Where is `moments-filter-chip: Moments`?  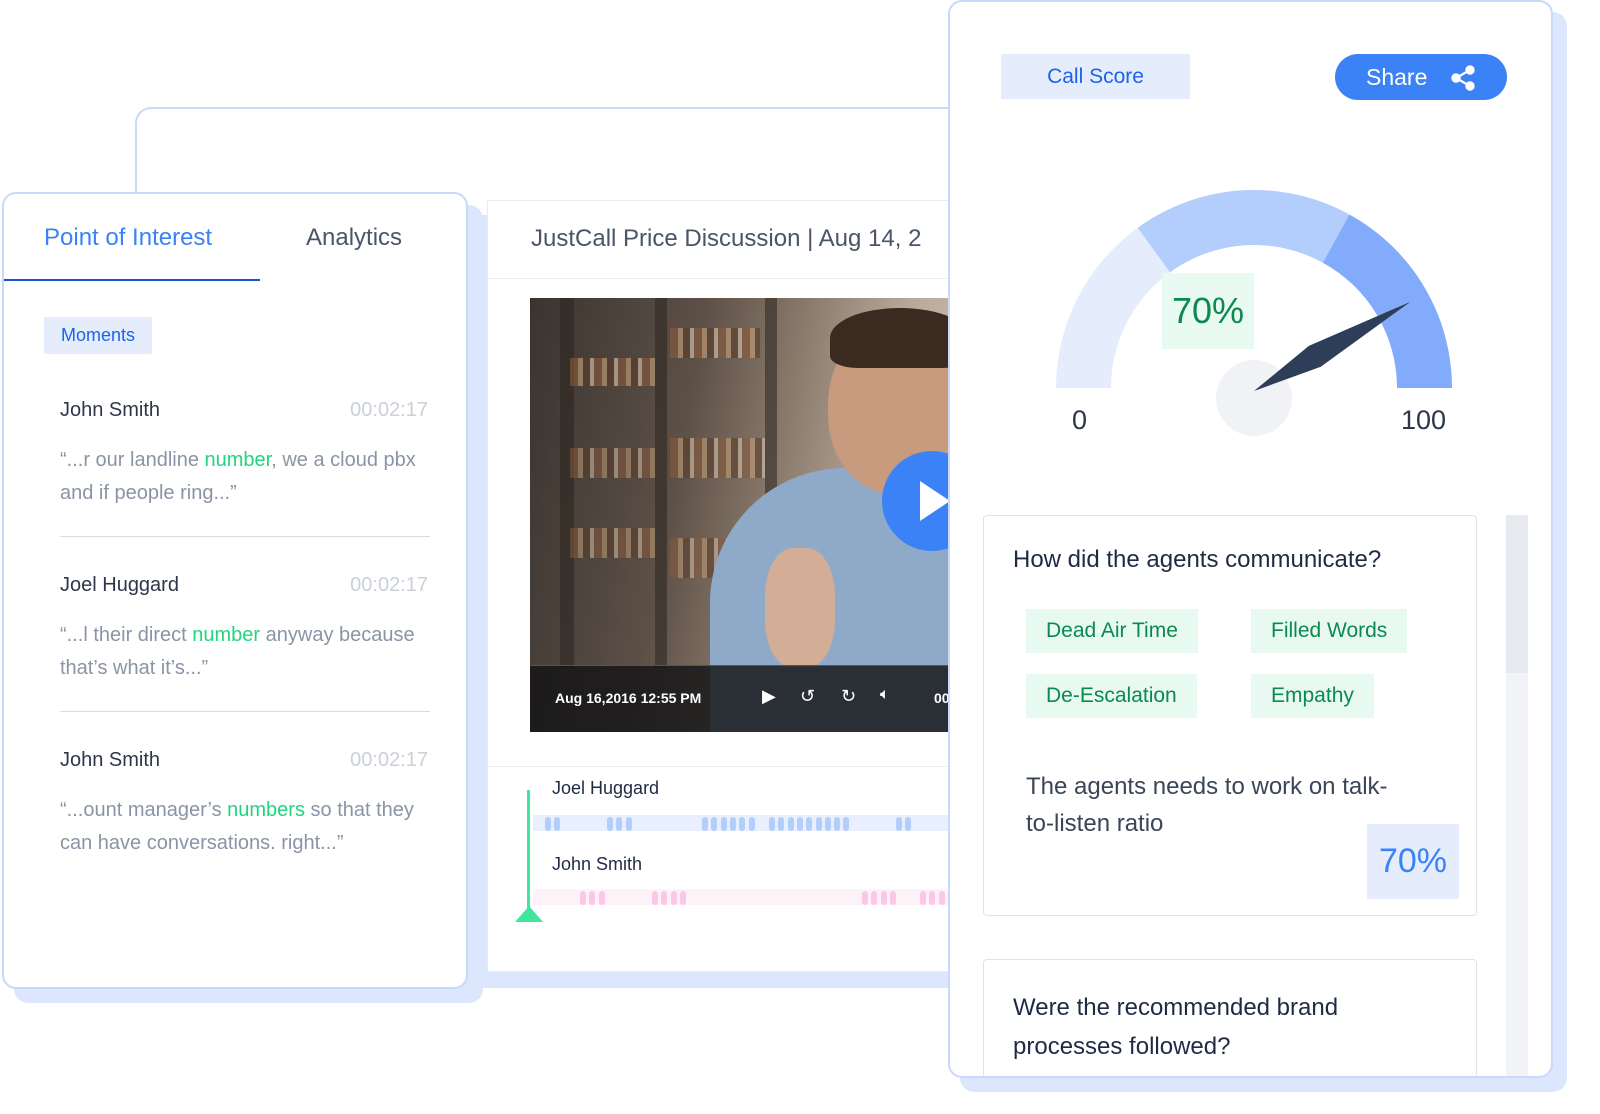 moments-filter-chip: Moments is located at coordinates (98, 335).